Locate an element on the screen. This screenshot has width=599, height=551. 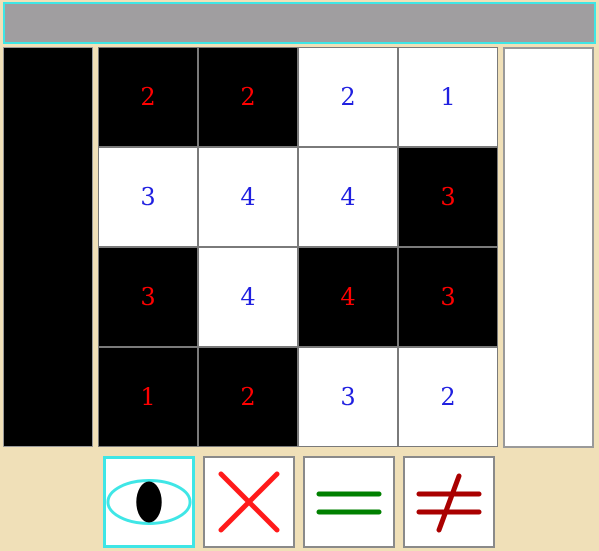
cross-tool-button is located at coordinates (249, 502).